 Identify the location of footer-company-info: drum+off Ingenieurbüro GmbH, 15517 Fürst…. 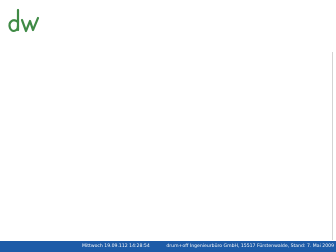
(250, 246).